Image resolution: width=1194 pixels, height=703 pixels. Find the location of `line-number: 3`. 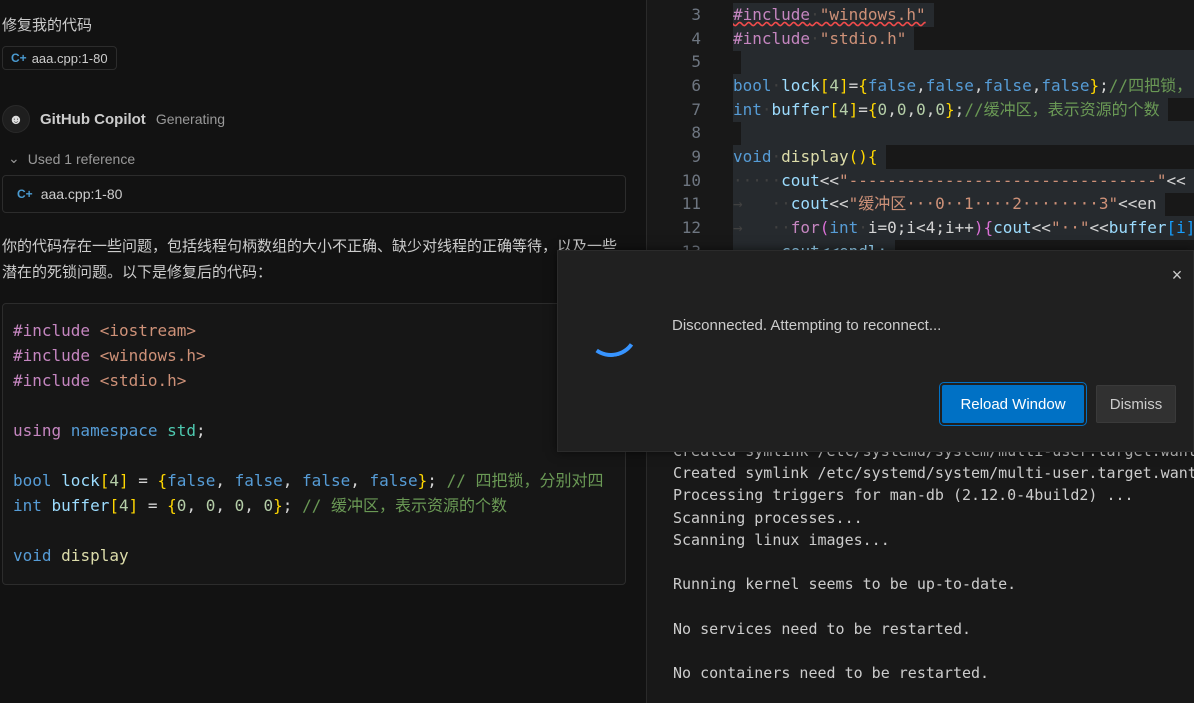

line-number: 3 is located at coordinates (696, 14).